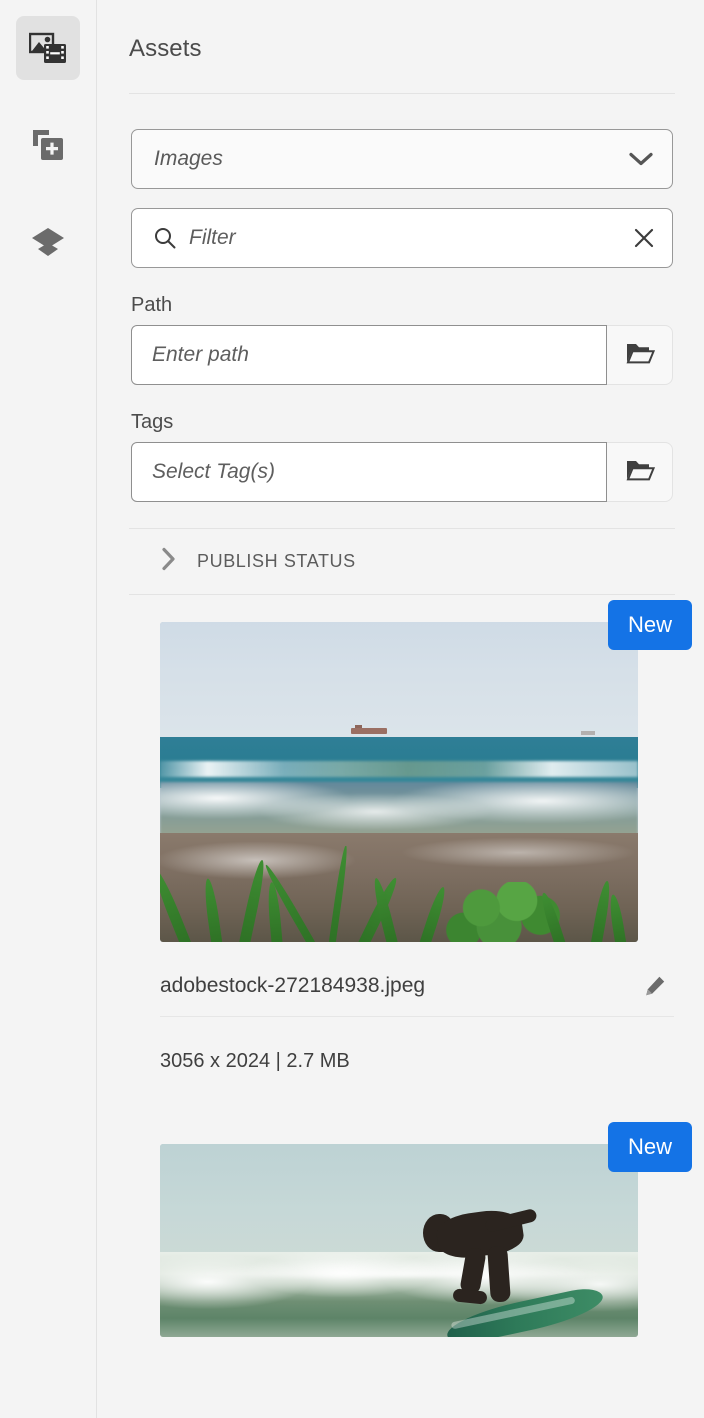 This screenshot has height=1418, width=704. I want to click on path-label: Path, so click(152, 305).